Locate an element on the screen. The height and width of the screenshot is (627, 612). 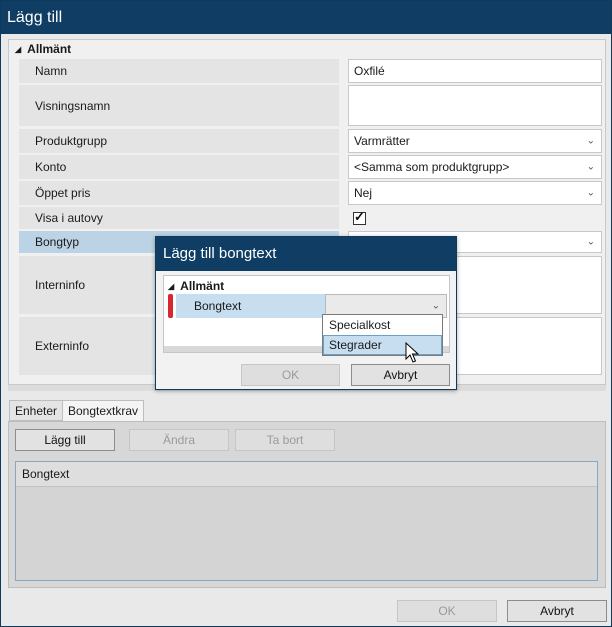
show-in-autoview-cell: ✓ is located at coordinates (475, 218).